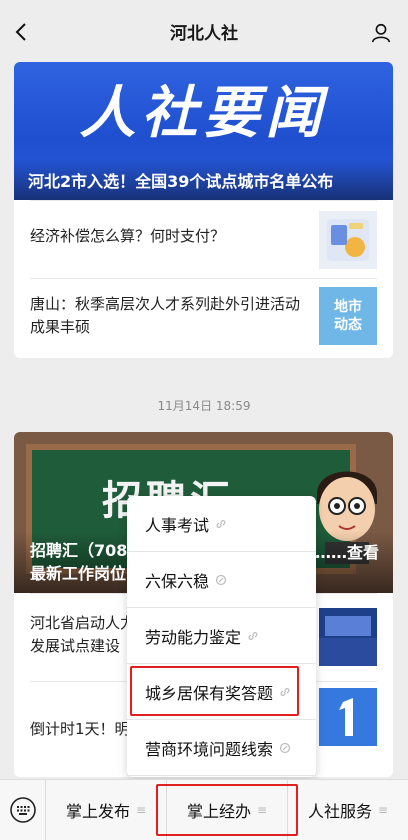  I want to click on menu-item-label: 六保六稳, so click(177, 581).